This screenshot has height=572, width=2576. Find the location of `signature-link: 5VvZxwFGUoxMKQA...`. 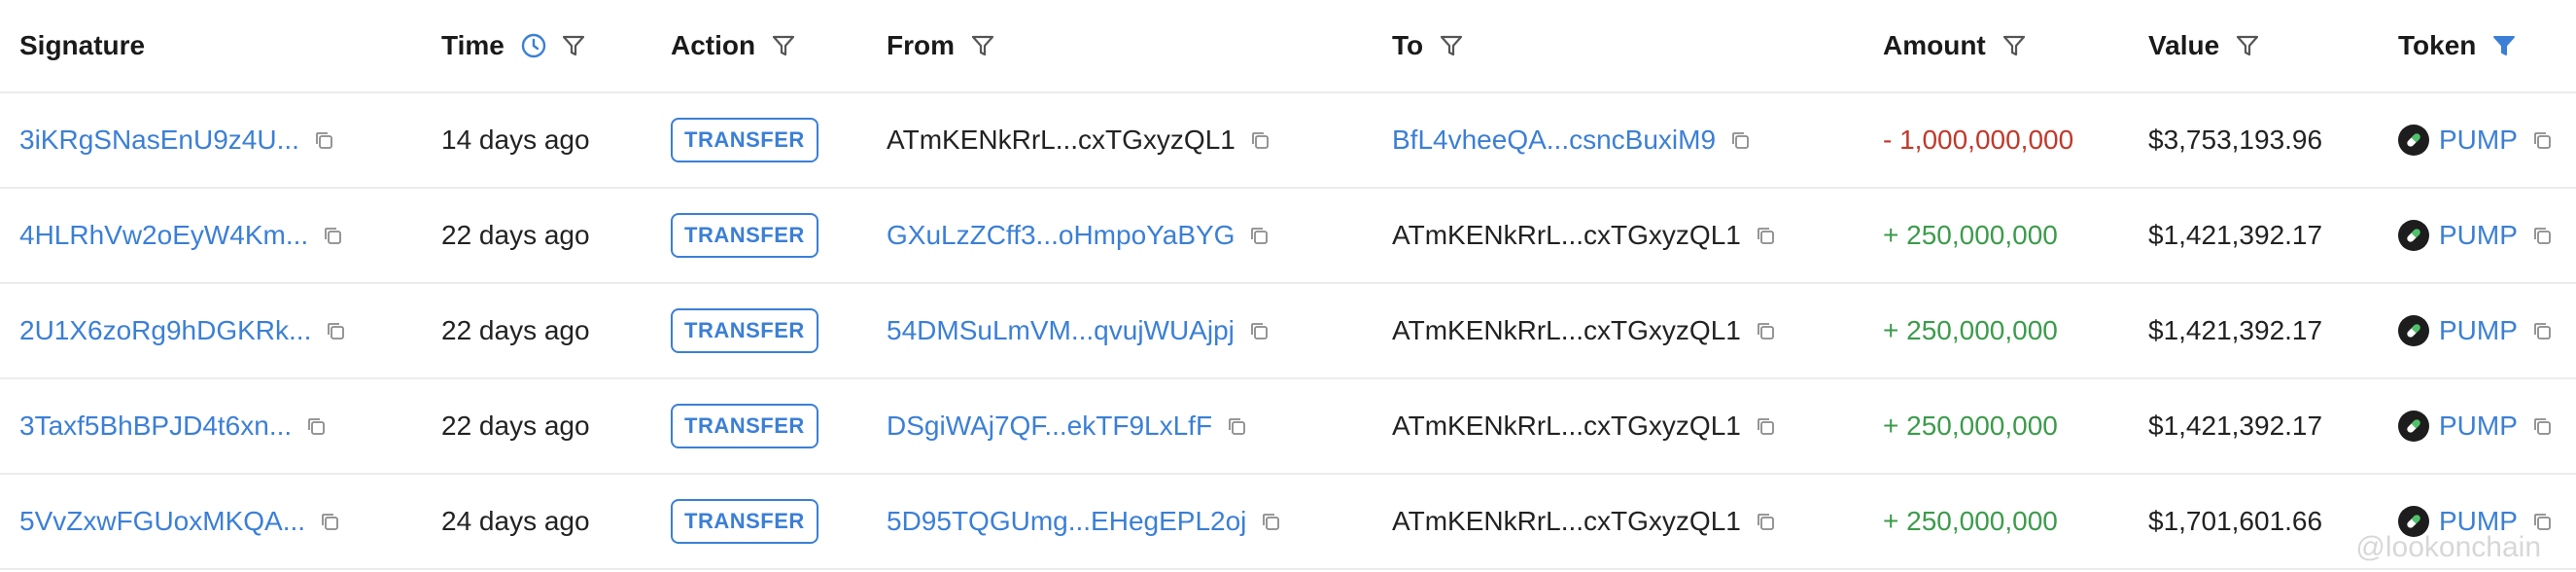

signature-link: 5VvZxwFGUoxMKQA... is located at coordinates (162, 521).